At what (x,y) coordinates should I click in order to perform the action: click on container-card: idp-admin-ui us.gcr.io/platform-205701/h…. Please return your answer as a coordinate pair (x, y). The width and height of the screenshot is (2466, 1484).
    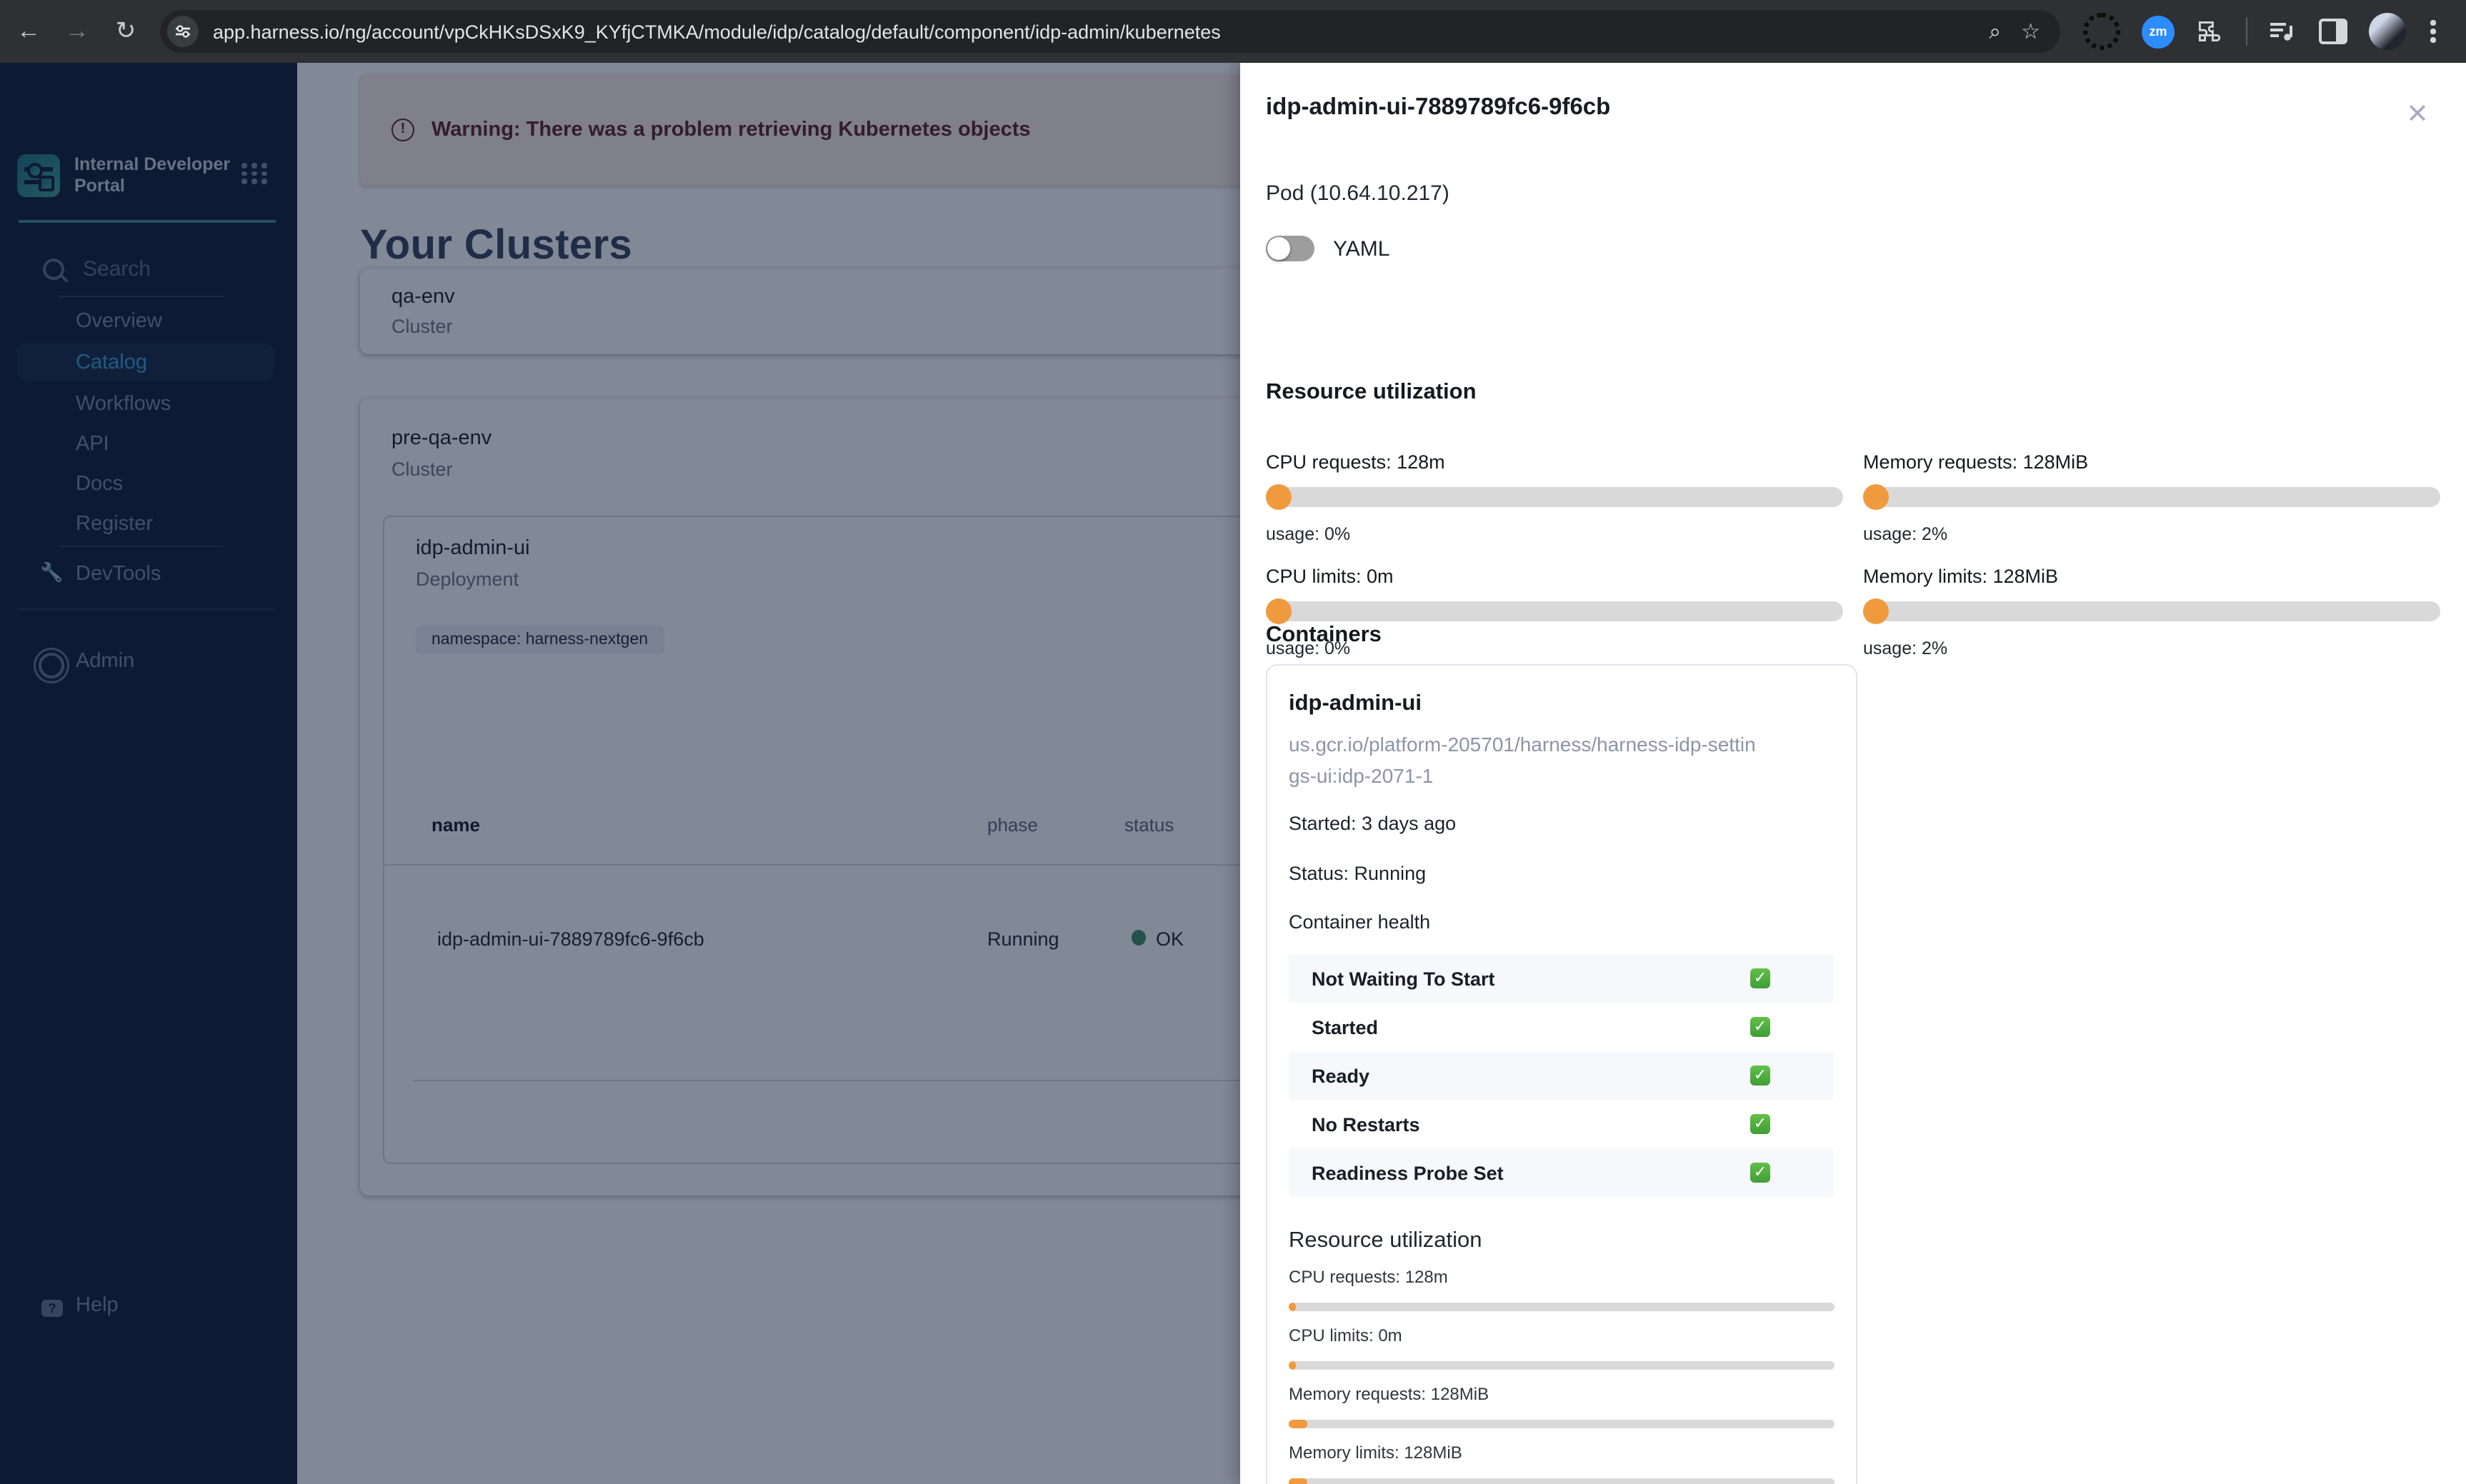
    Looking at the image, I should click on (1561, 1074).